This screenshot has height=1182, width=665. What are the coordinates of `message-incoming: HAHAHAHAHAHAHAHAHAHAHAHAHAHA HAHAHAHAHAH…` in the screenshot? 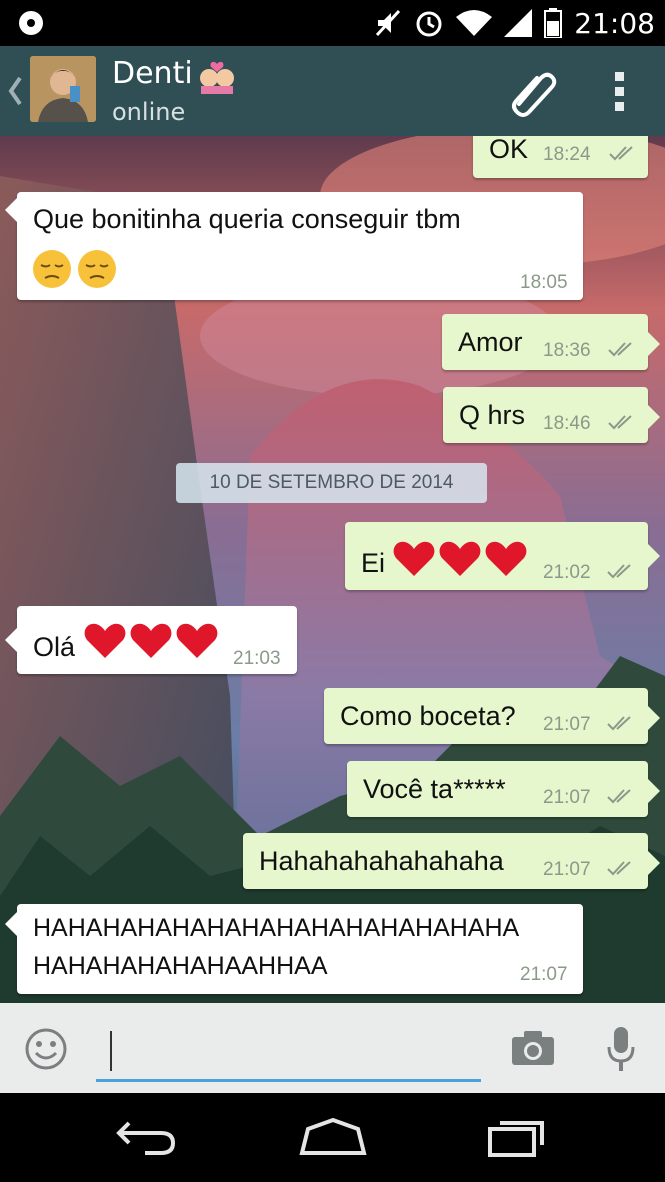 It's located at (294, 949).